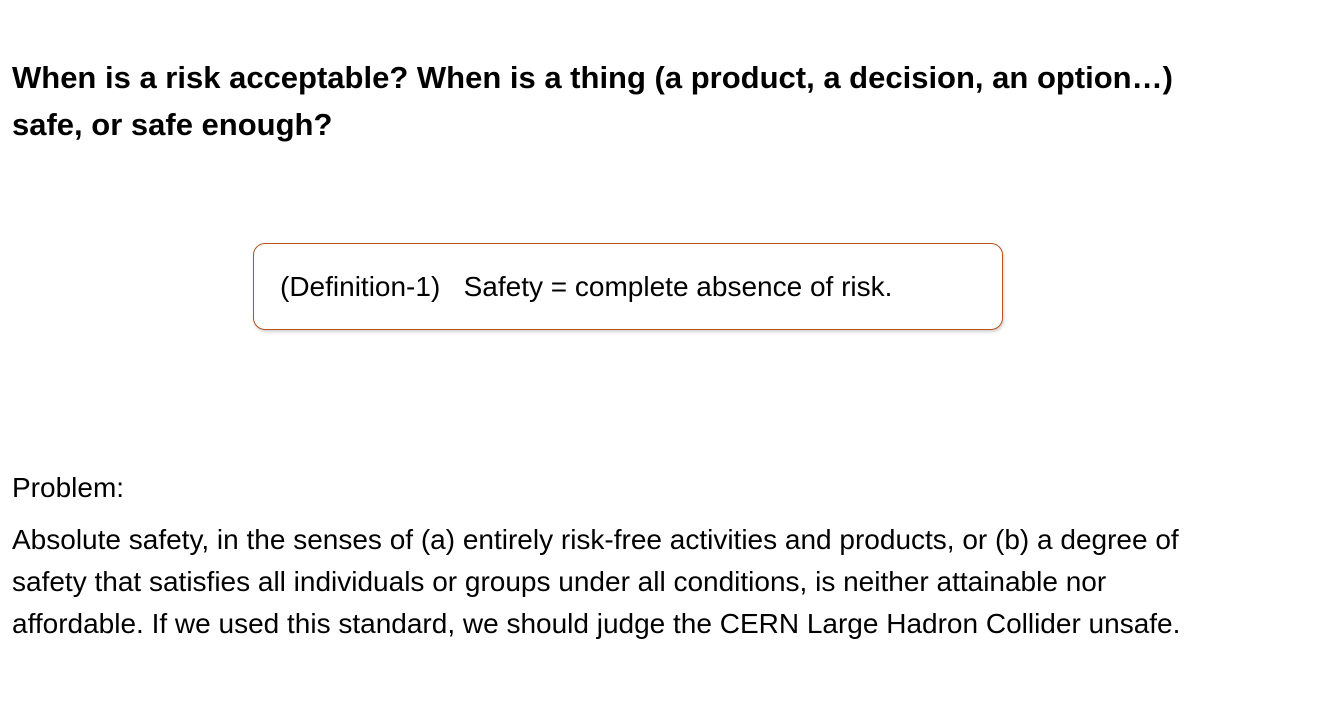  Describe the element at coordinates (678, 286) in the screenshot. I see `definition-statement: Safety = complete absence of risk.` at that location.